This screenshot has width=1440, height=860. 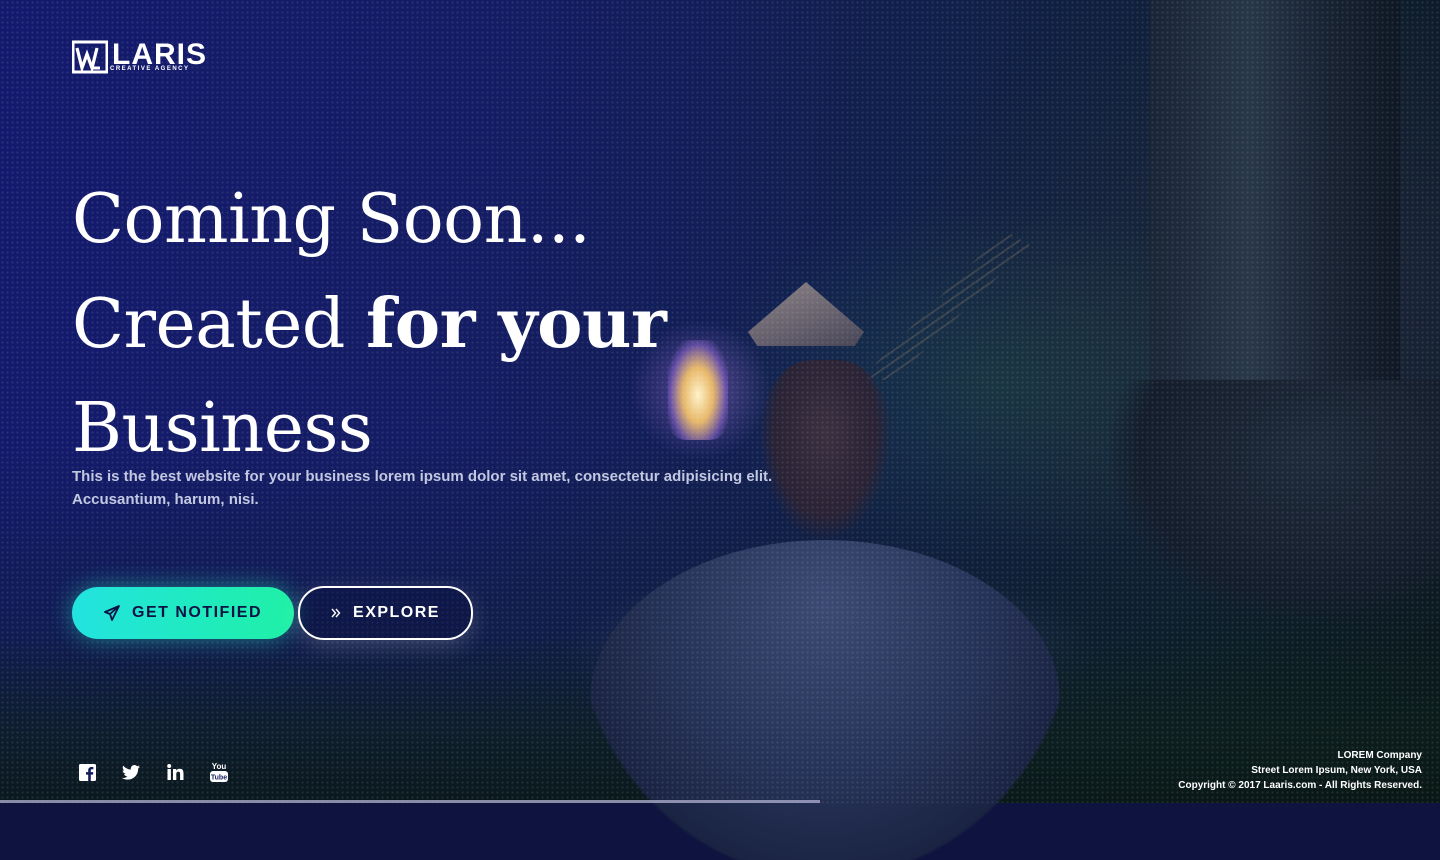 I want to click on logo-tagline: CREATIVE AGENCY, so click(x=150, y=69).